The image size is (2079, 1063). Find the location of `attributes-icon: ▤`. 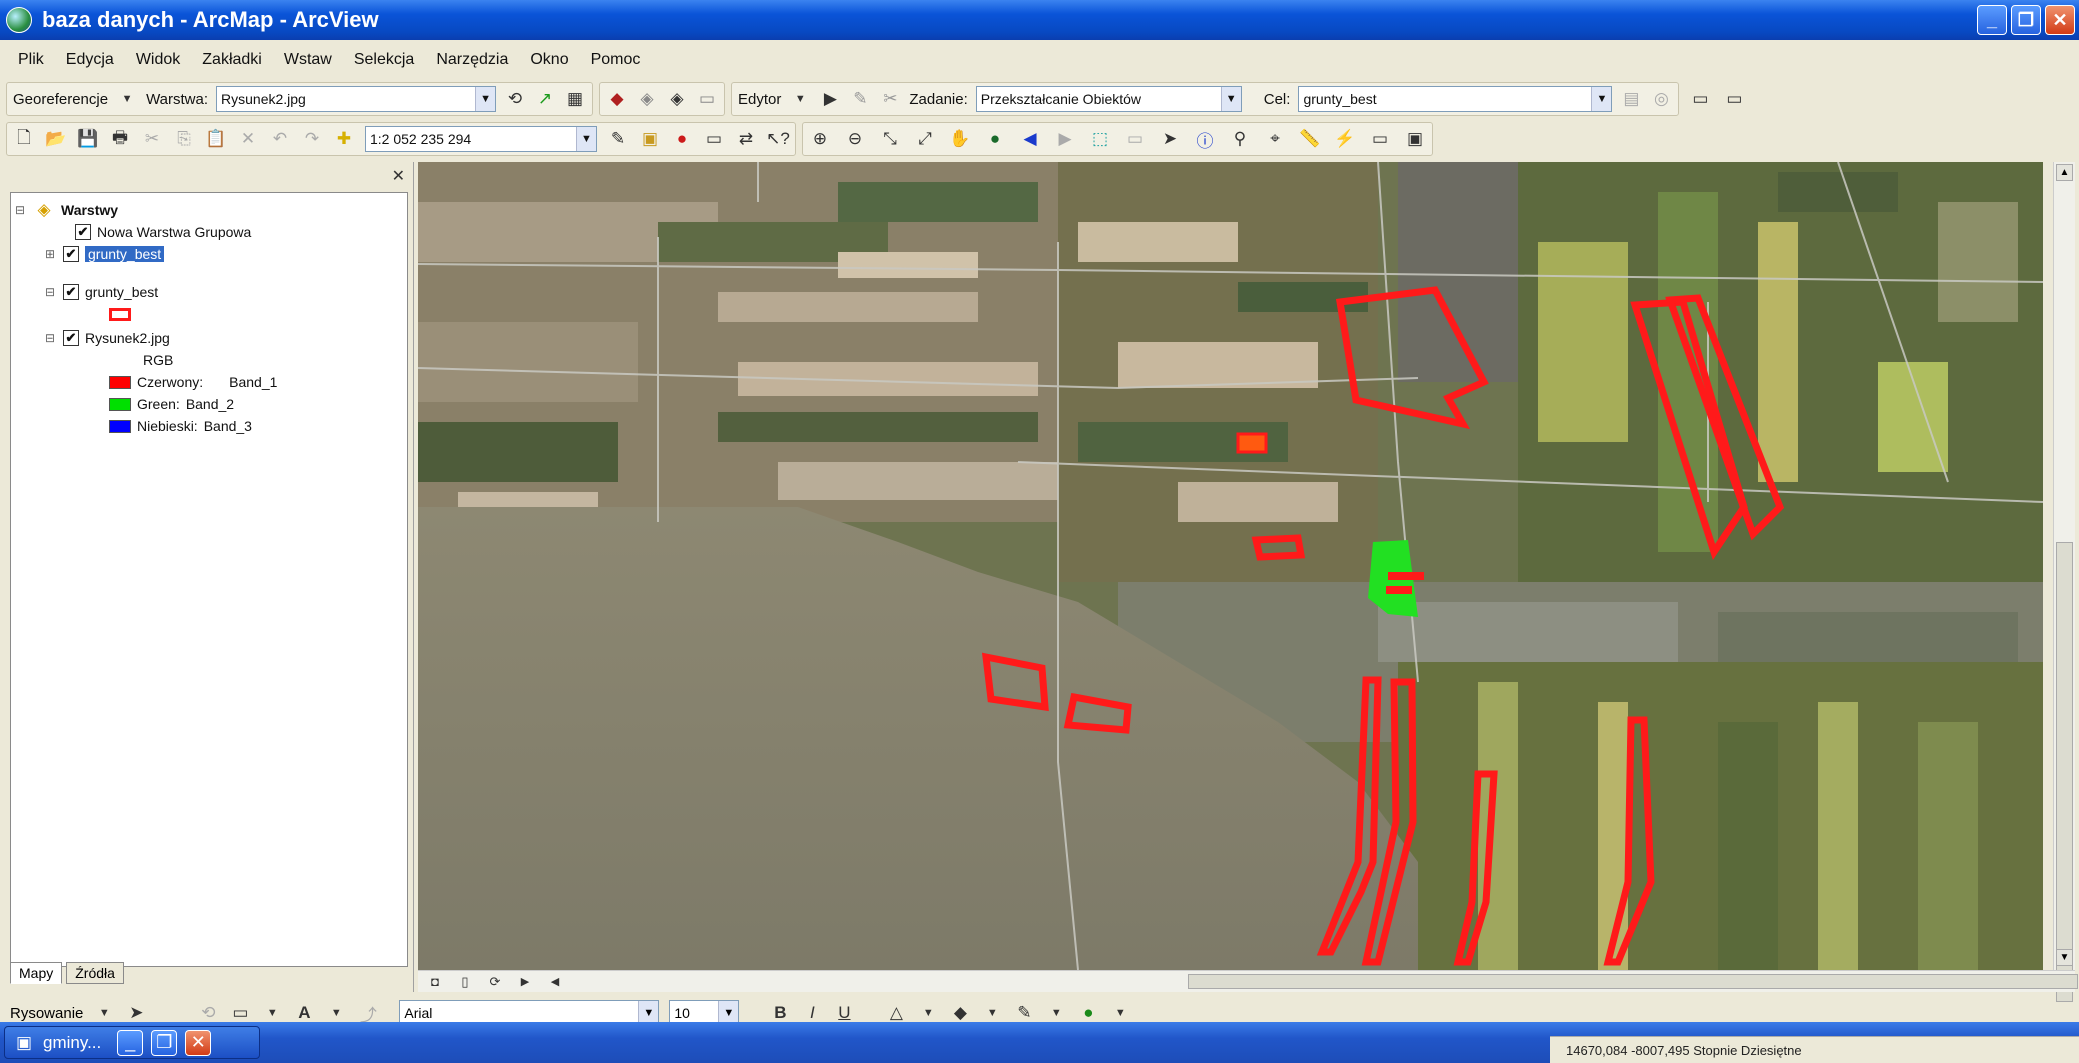

attributes-icon: ▤ is located at coordinates (1631, 99).